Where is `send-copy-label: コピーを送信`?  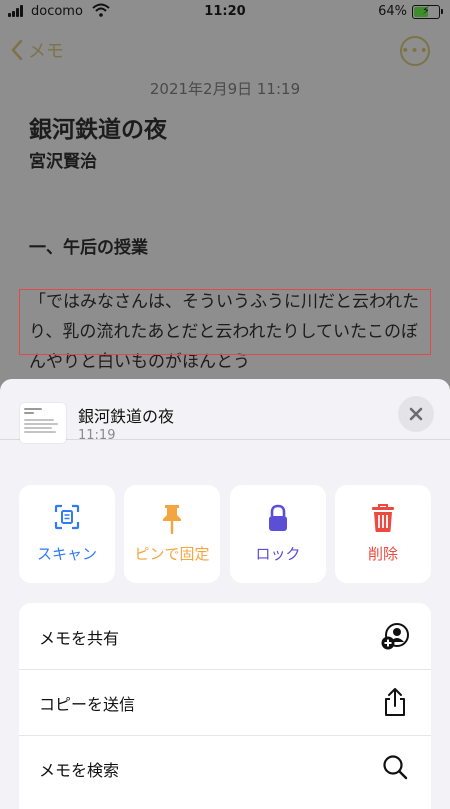
send-copy-label: コピーを送信 is located at coordinates (87, 704).